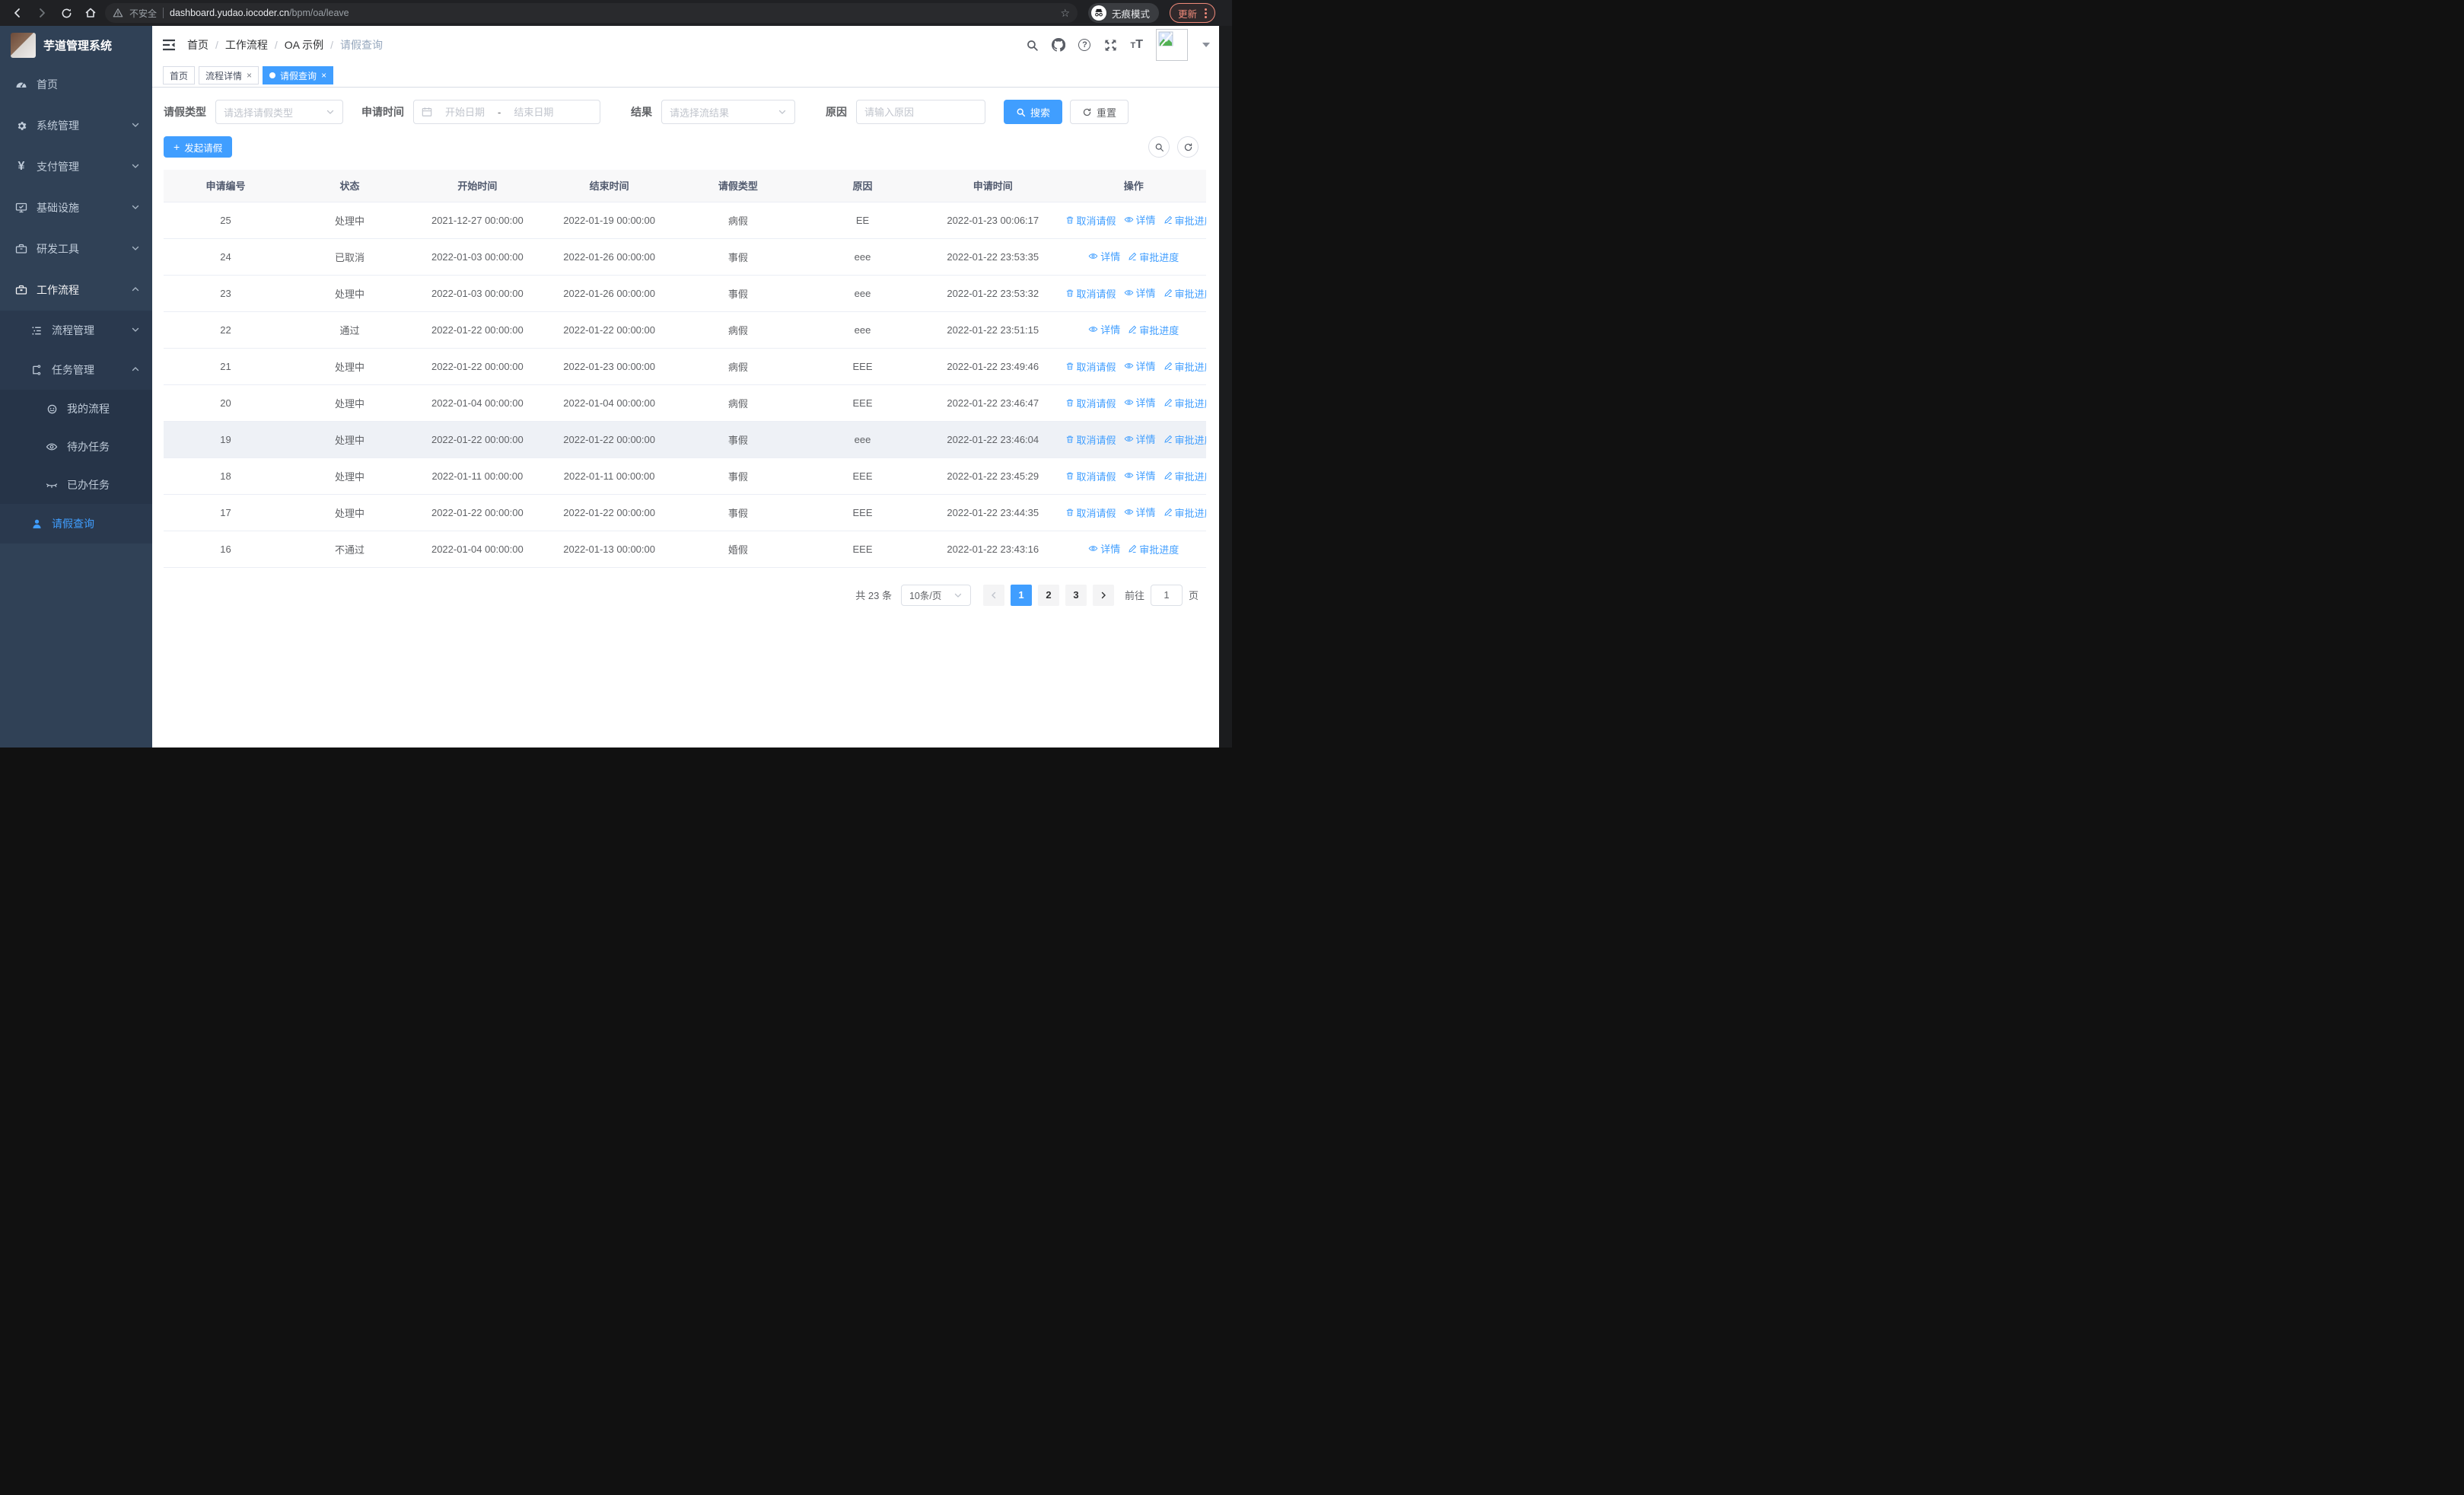  Describe the element at coordinates (738, 220) in the screenshot. I see `cell-type: 病假` at that location.